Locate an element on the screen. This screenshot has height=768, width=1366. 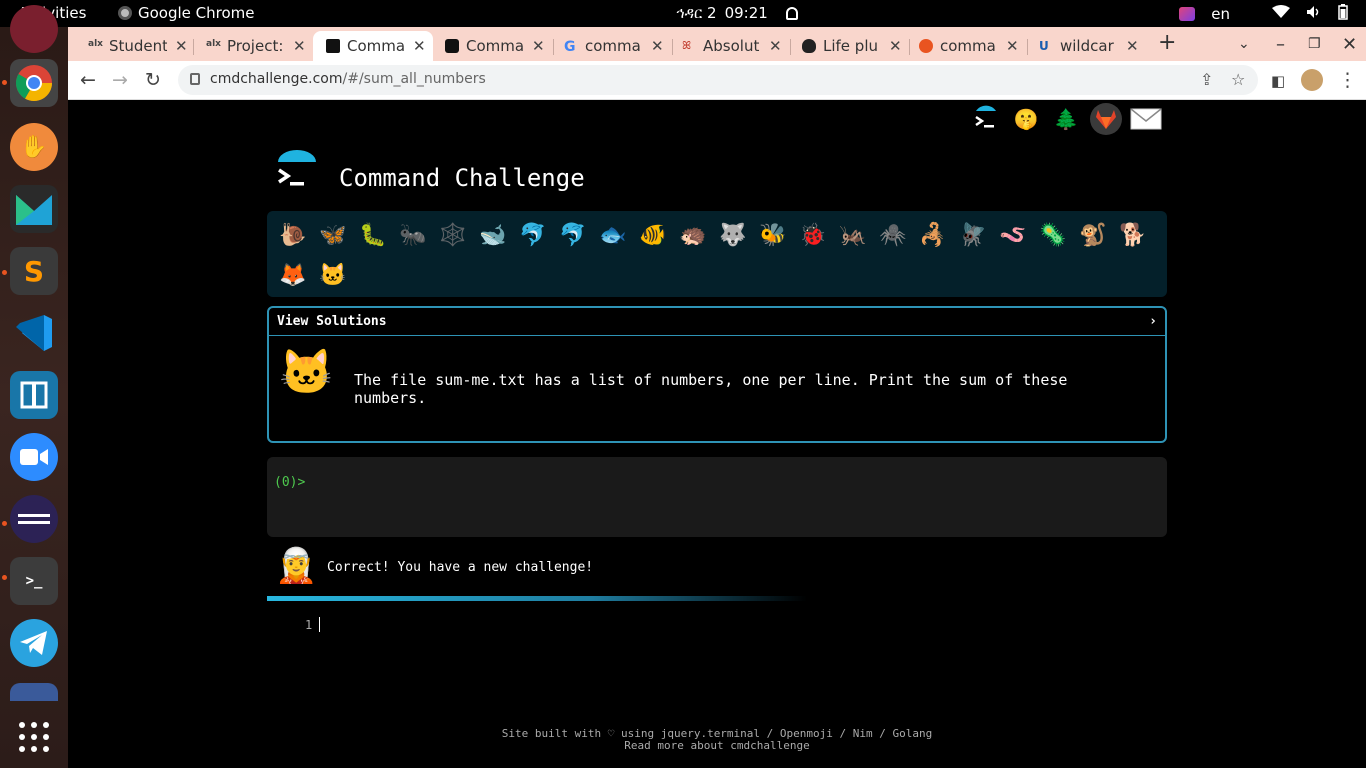
dock-top-partial-icon is located at coordinates (34, 29).